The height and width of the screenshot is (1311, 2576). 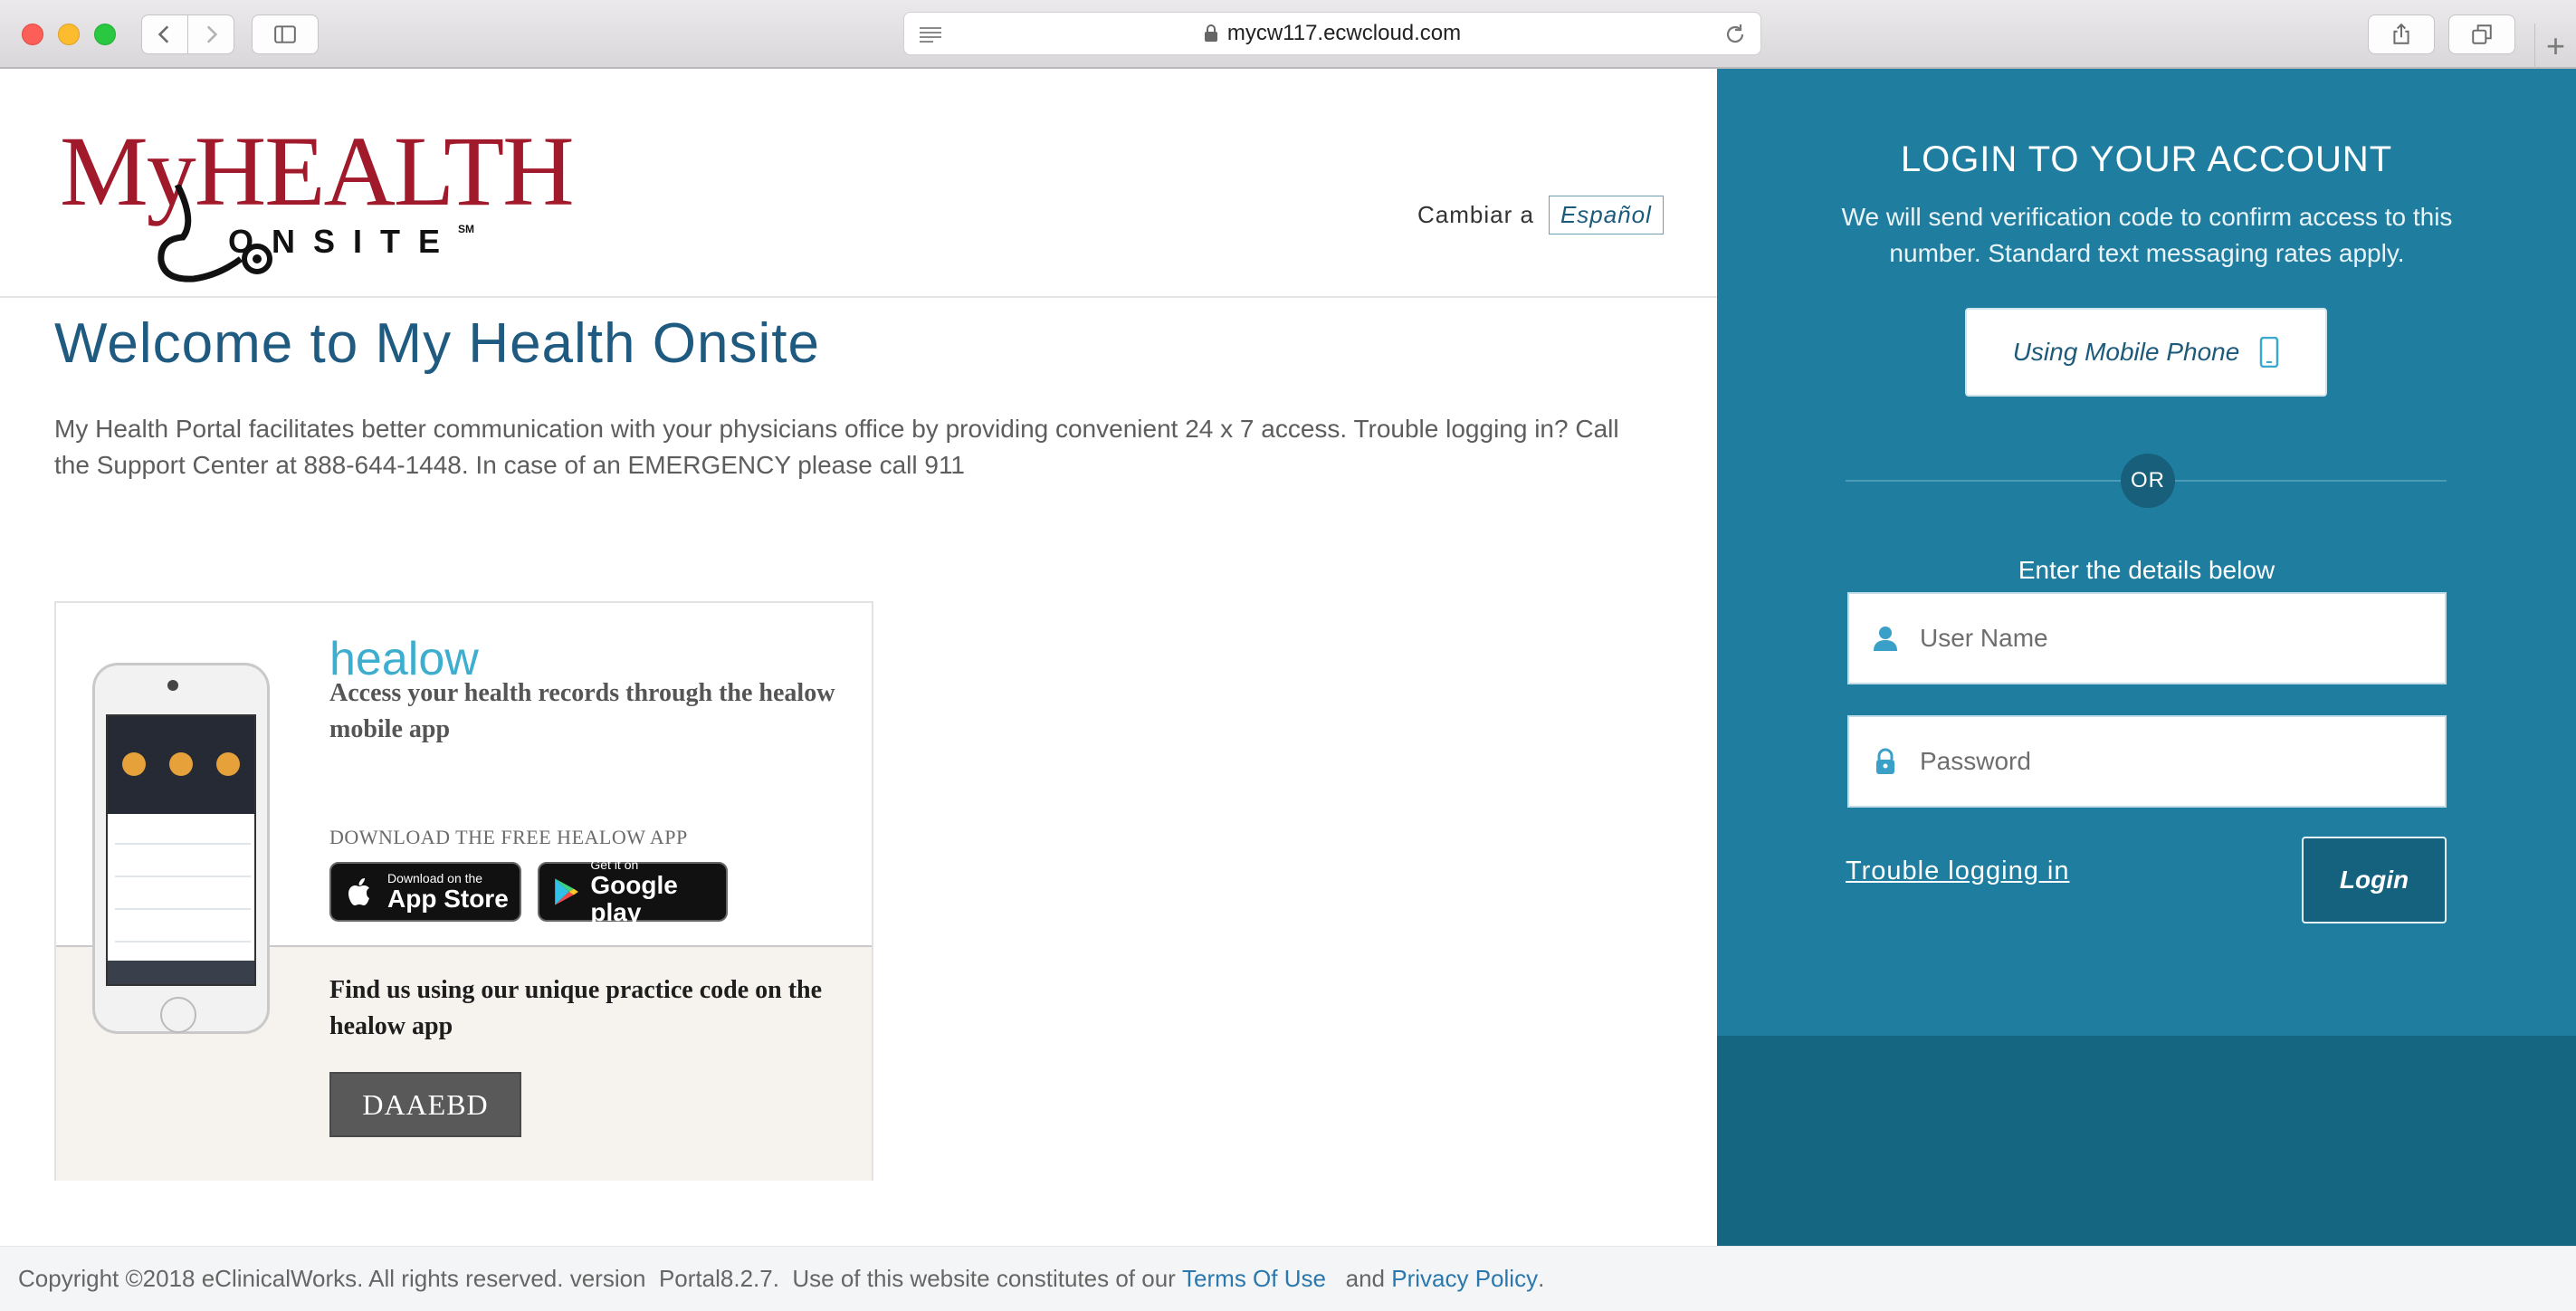 What do you see at coordinates (566, 891) in the screenshot?
I see `google-play-icon` at bounding box center [566, 891].